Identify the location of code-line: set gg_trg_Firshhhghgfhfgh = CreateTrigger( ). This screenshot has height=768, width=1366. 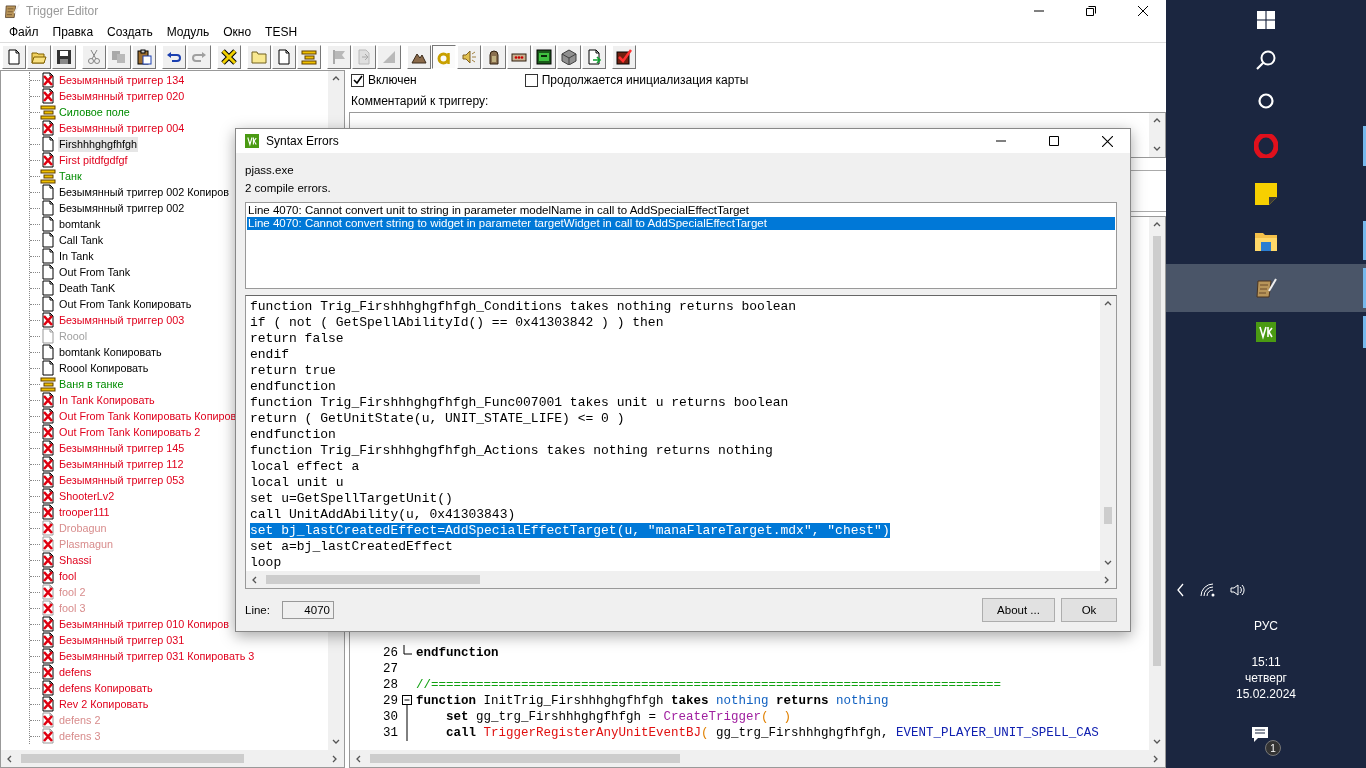
(618, 717).